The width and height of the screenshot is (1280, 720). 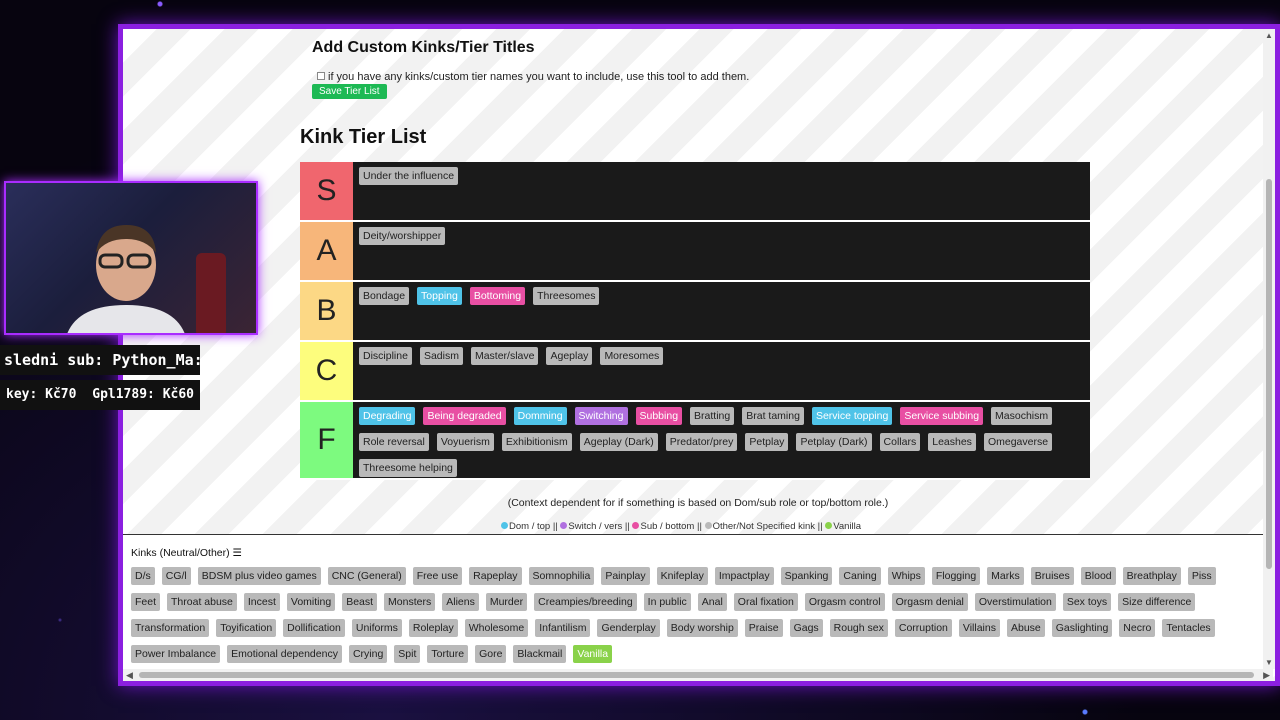 I want to click on kink-chip: Rapeplay, so click(x=495, y=576).